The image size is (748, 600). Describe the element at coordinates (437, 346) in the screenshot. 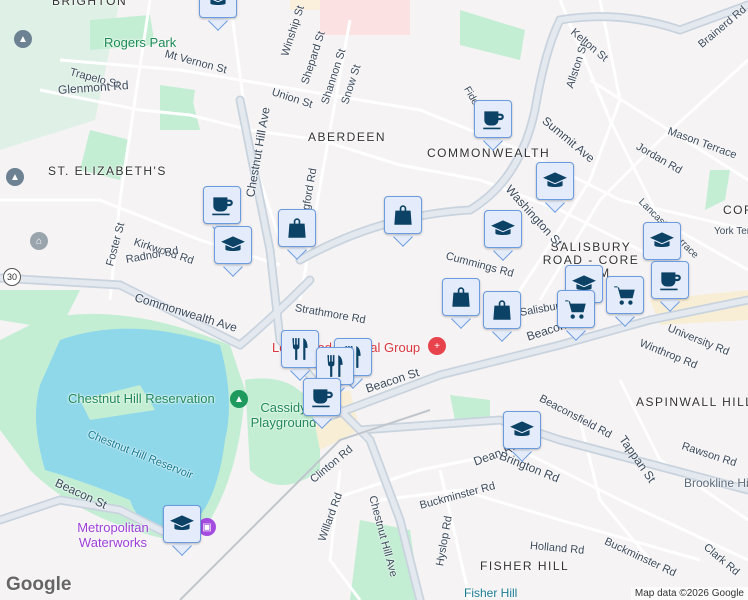

I see `hospital-icon: +` at that location.